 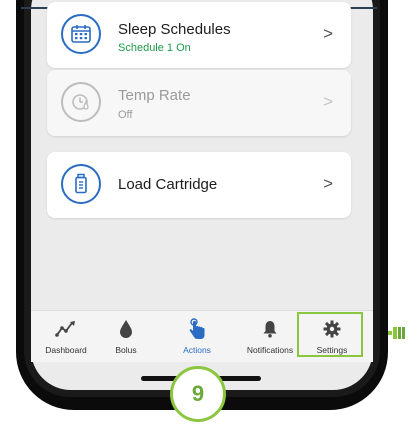 What do you see at coordinates (66, 329) in the screenshot?
I see `trend-graph-icon` at bounding box center [66, 329].